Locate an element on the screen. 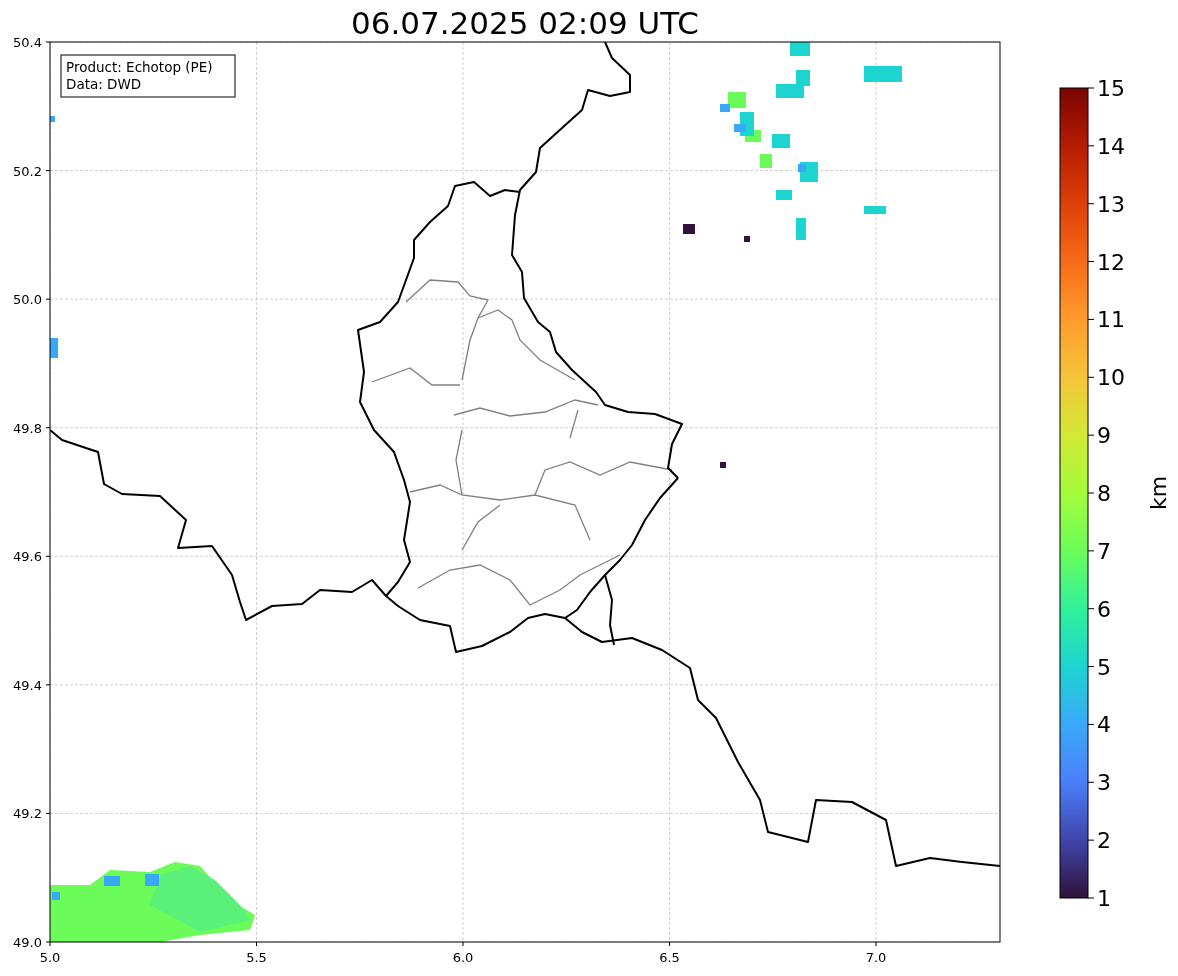 The image size is (1178, 976). colorbar-tick-label: 11 is located at coordinates (1111, 320).